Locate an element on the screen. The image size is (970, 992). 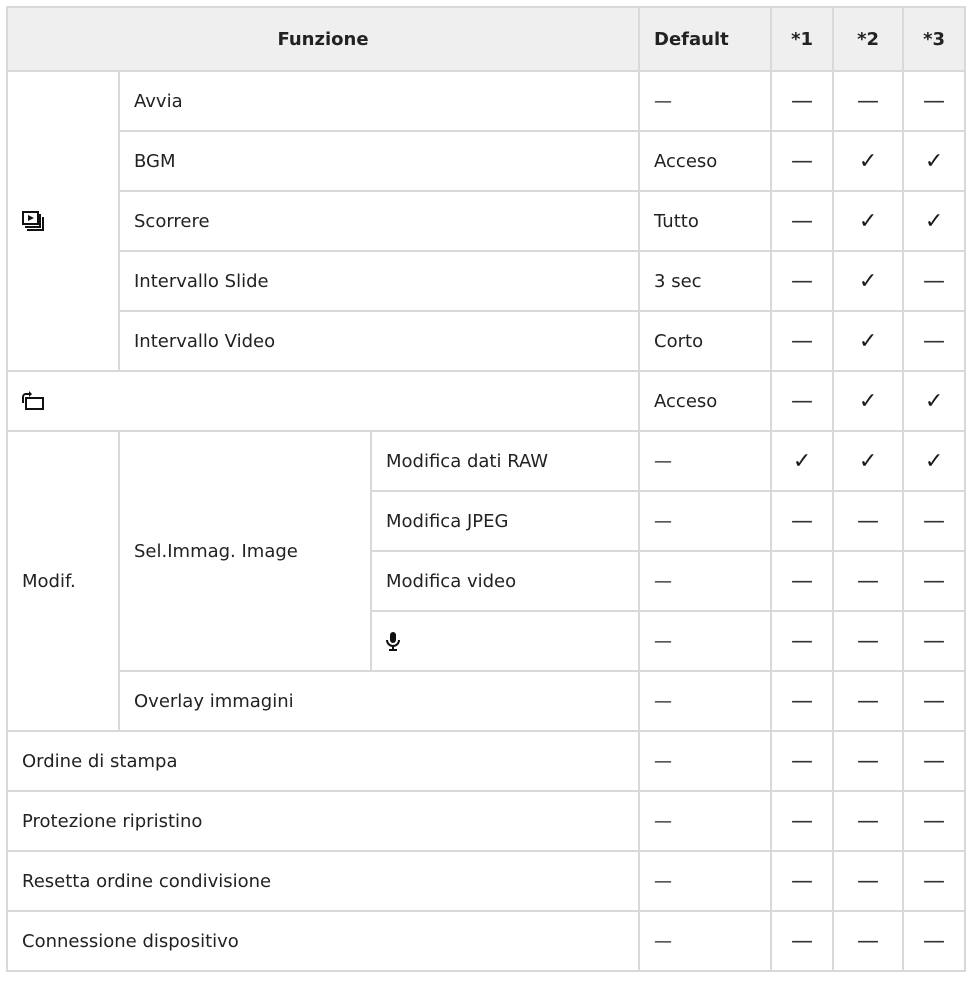
slideshow-group-cell is located at coordinates (63, 221).